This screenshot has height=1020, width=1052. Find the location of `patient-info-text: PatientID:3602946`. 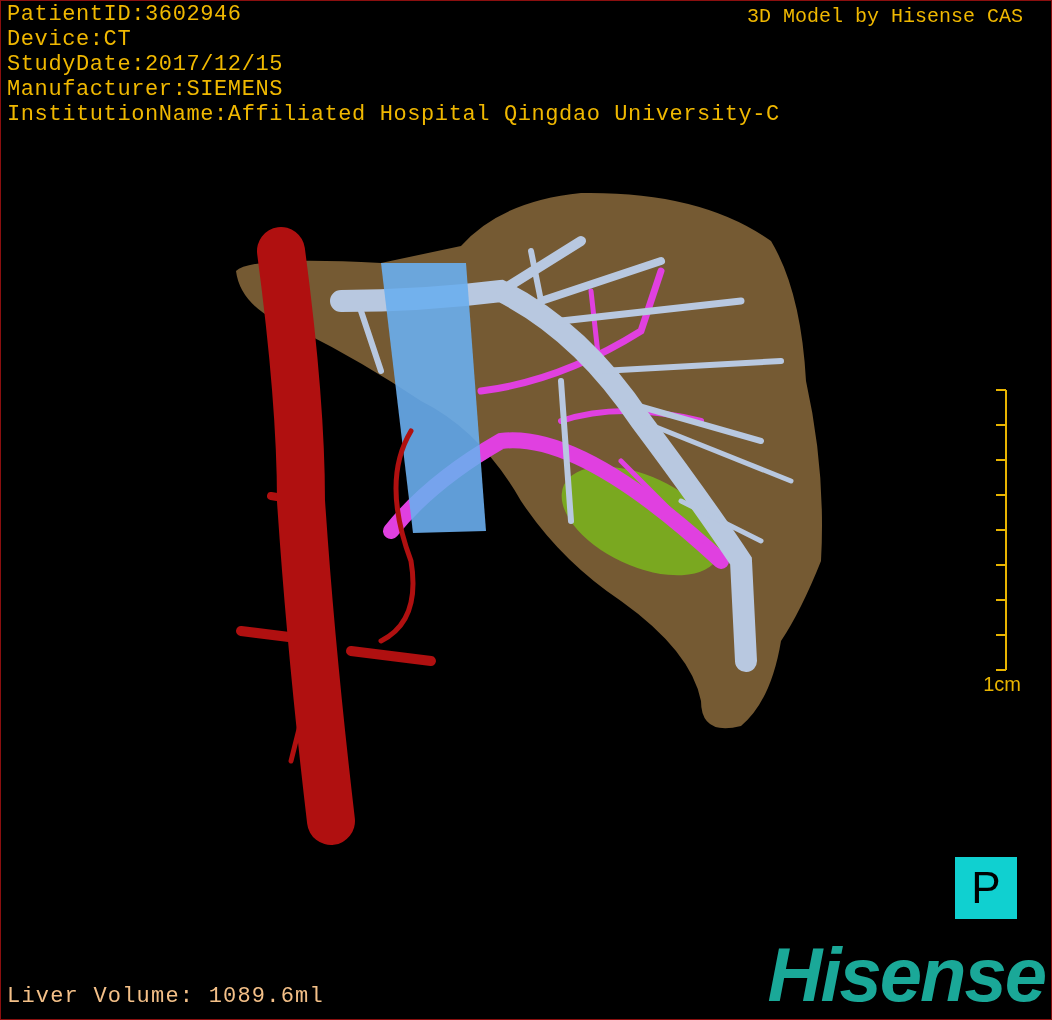

patient-info-text: PatientID:3602946 is located at coordinates (124, 14).